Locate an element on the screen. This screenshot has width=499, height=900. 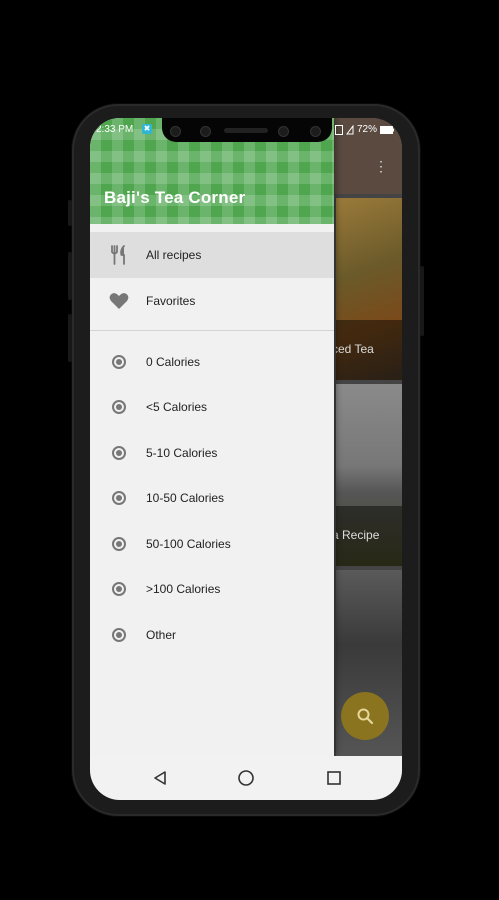
back-triangle-icon is located at coordinates (160, 778).